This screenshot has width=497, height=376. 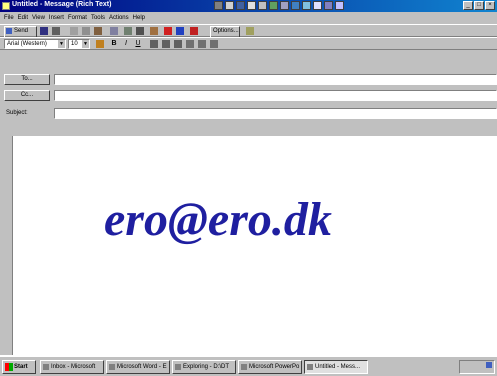 What do you see at coordinates (119, 18) in the screenshot?
I see `menu-actions: Actions` at bounding box center [119, 18].